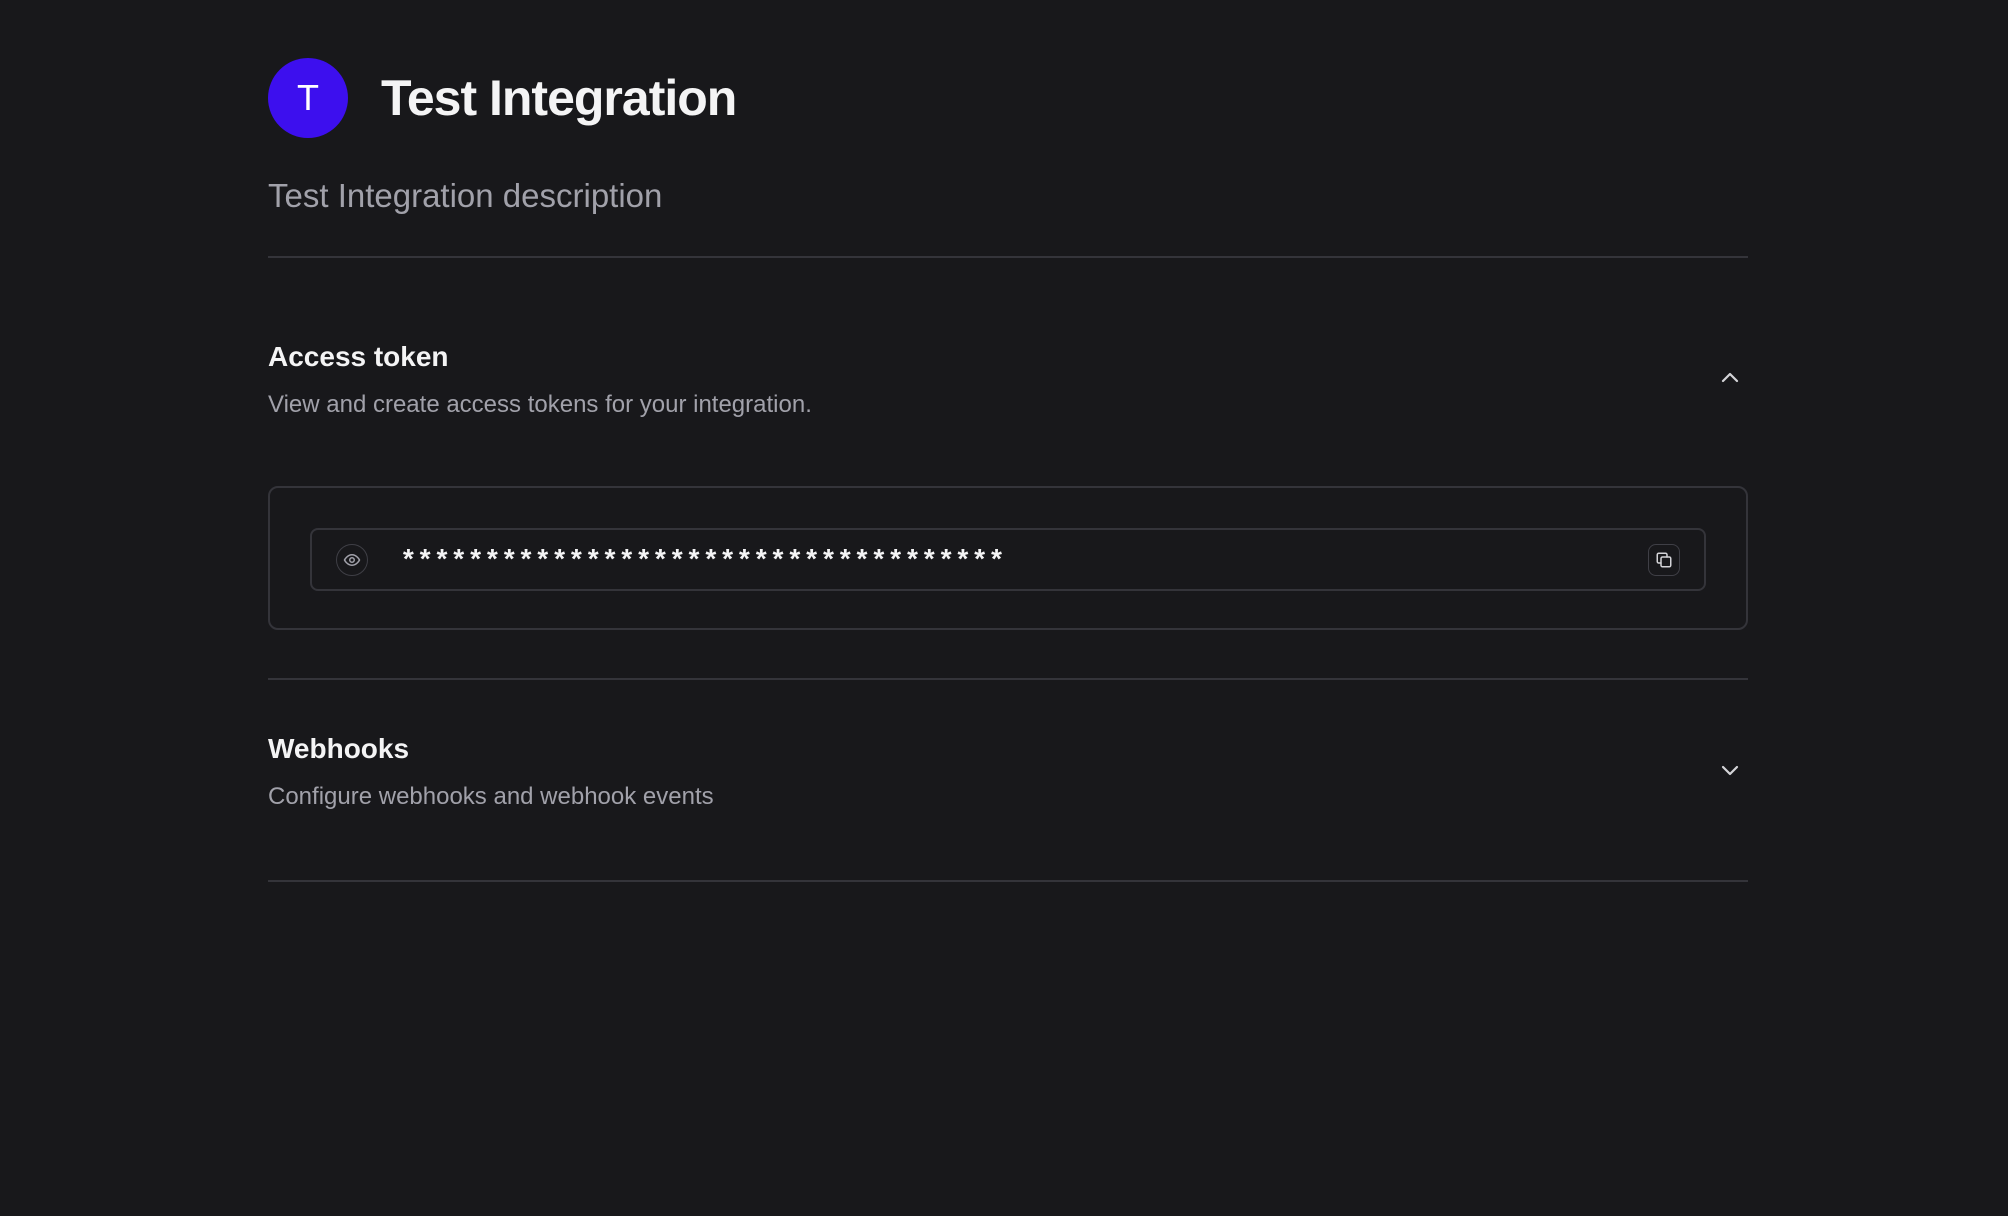  What do you see at coordinates (1008, 881) in the screenshot?
I see `divider` at bounding box center [1008, 881].